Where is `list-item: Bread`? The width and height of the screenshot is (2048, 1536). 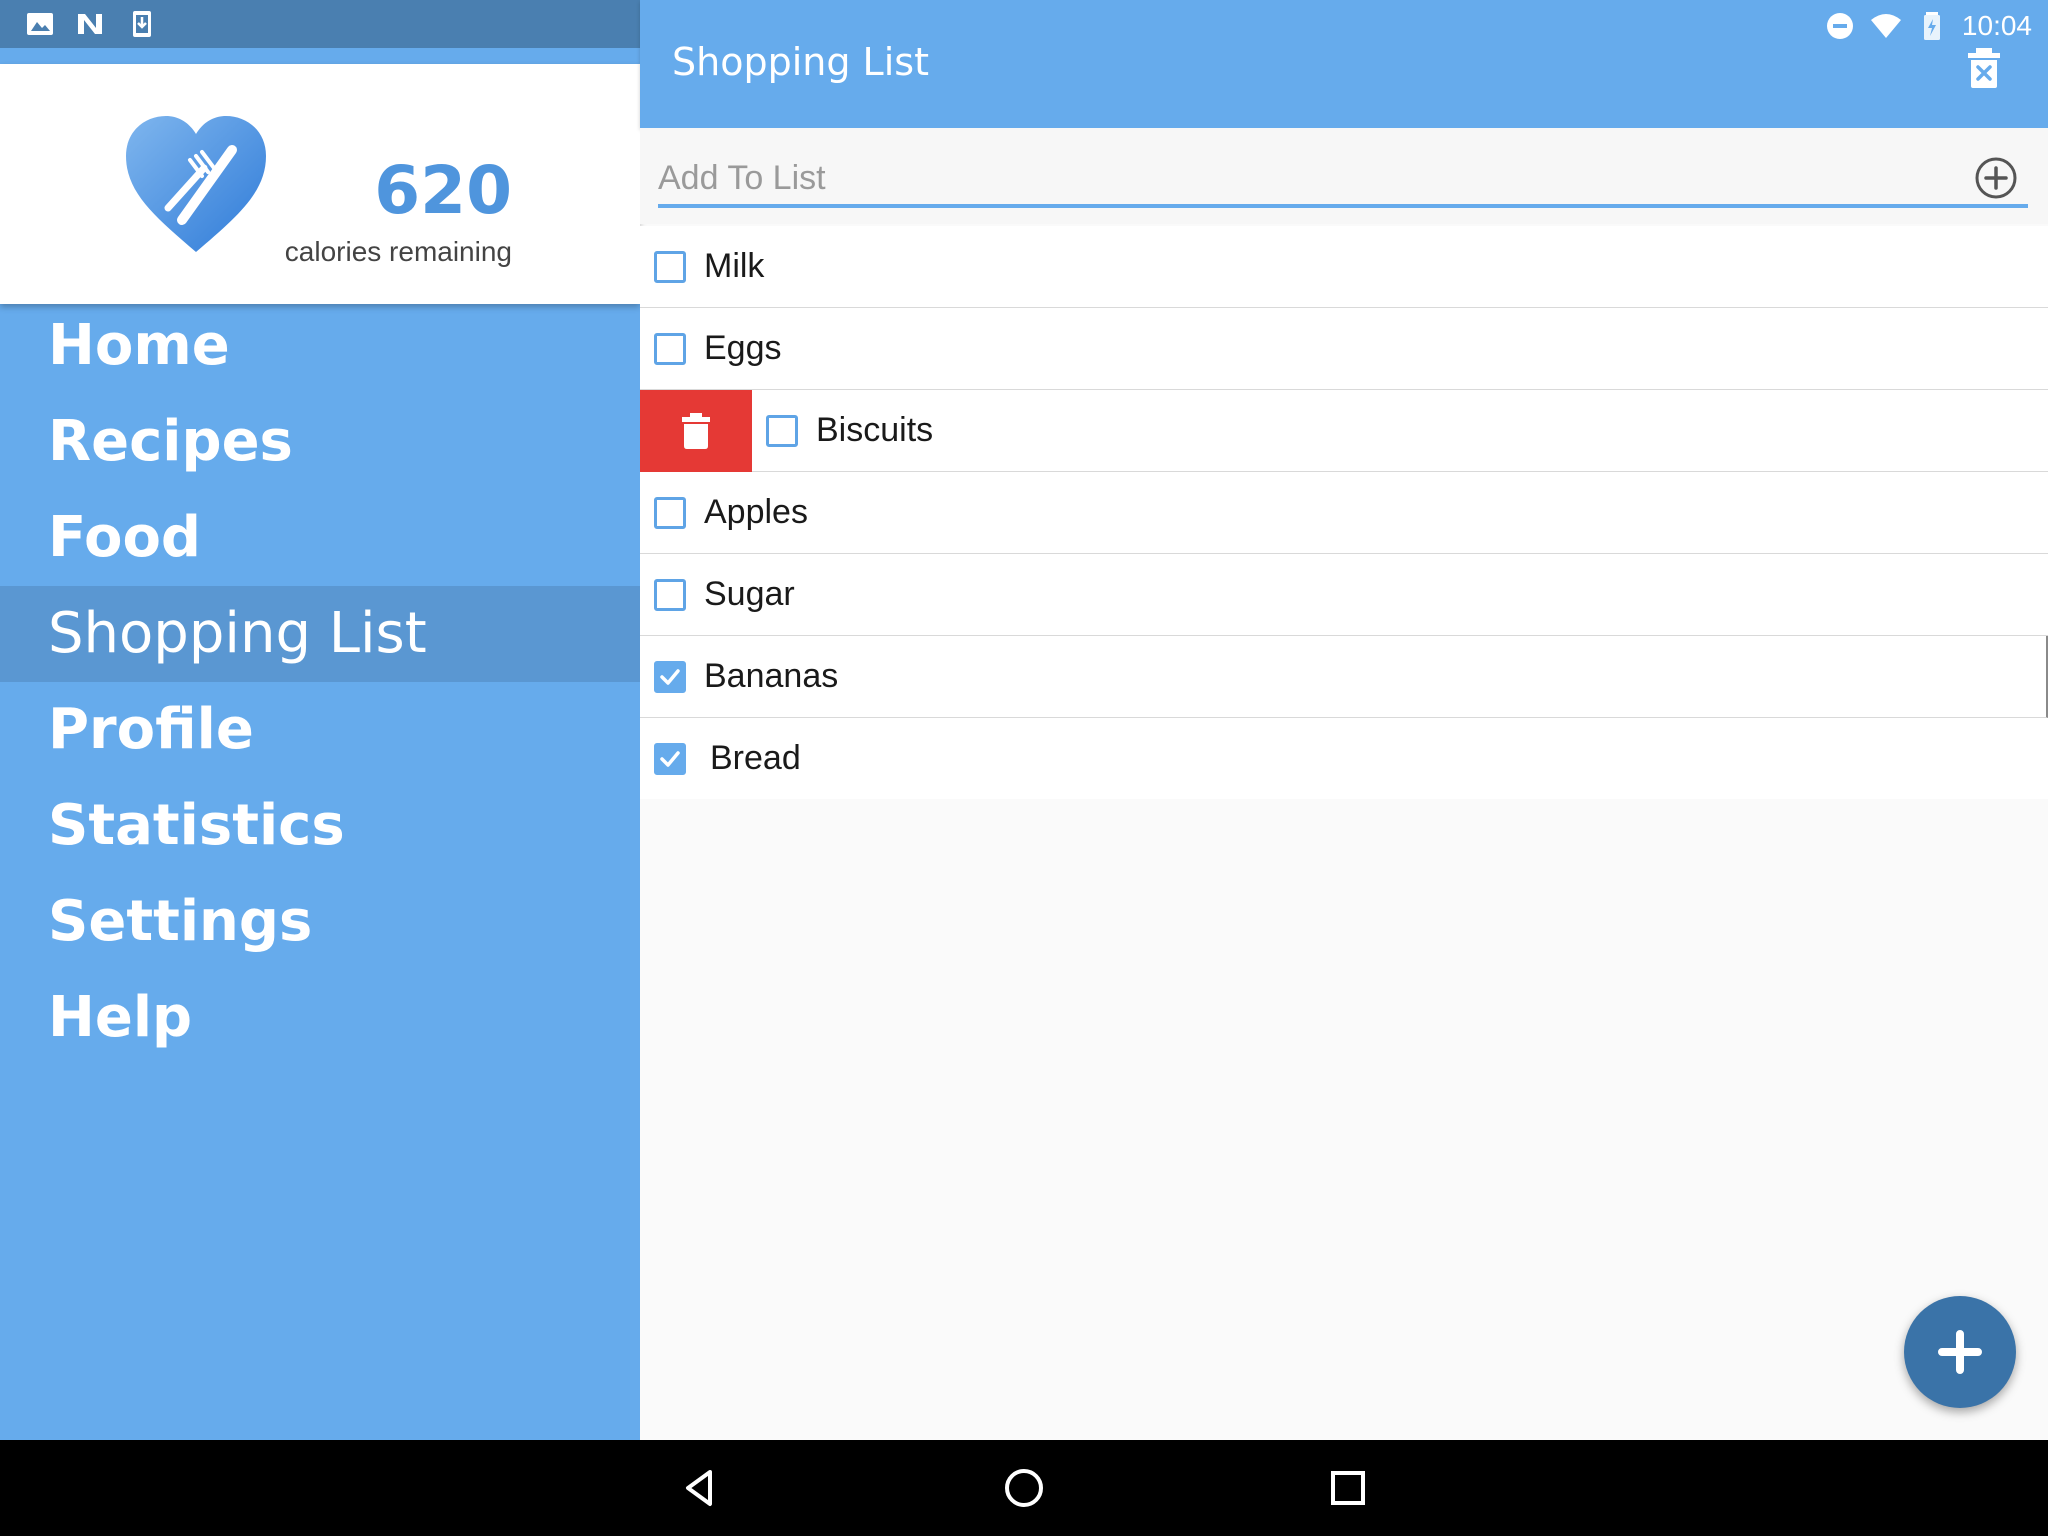
list-item: Bread is located at coordinates (1344, 758).